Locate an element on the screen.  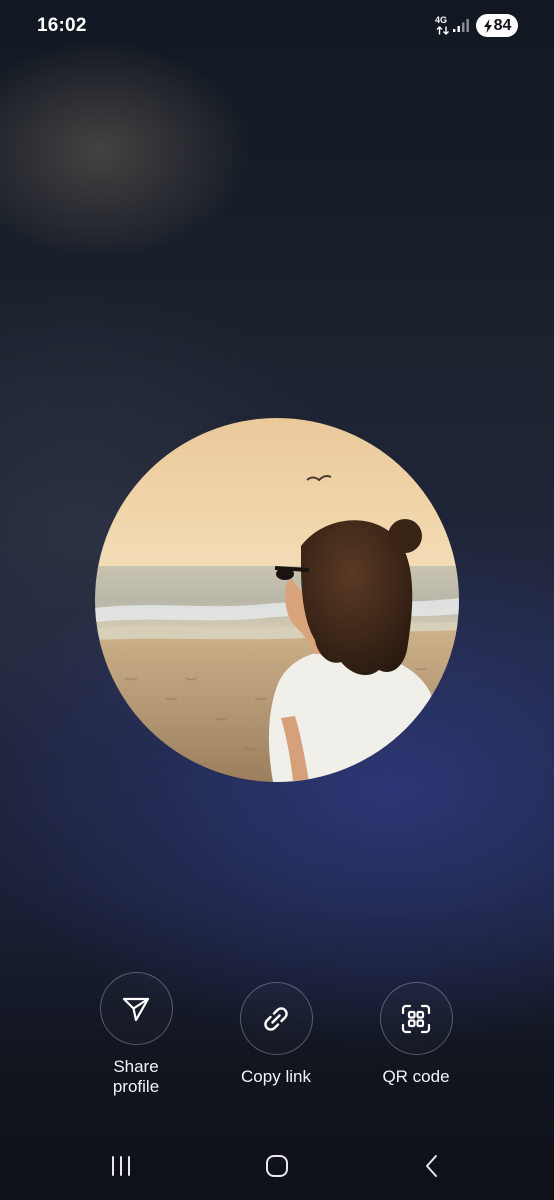
network-arrows-icon is located at coordinates (442, 30).